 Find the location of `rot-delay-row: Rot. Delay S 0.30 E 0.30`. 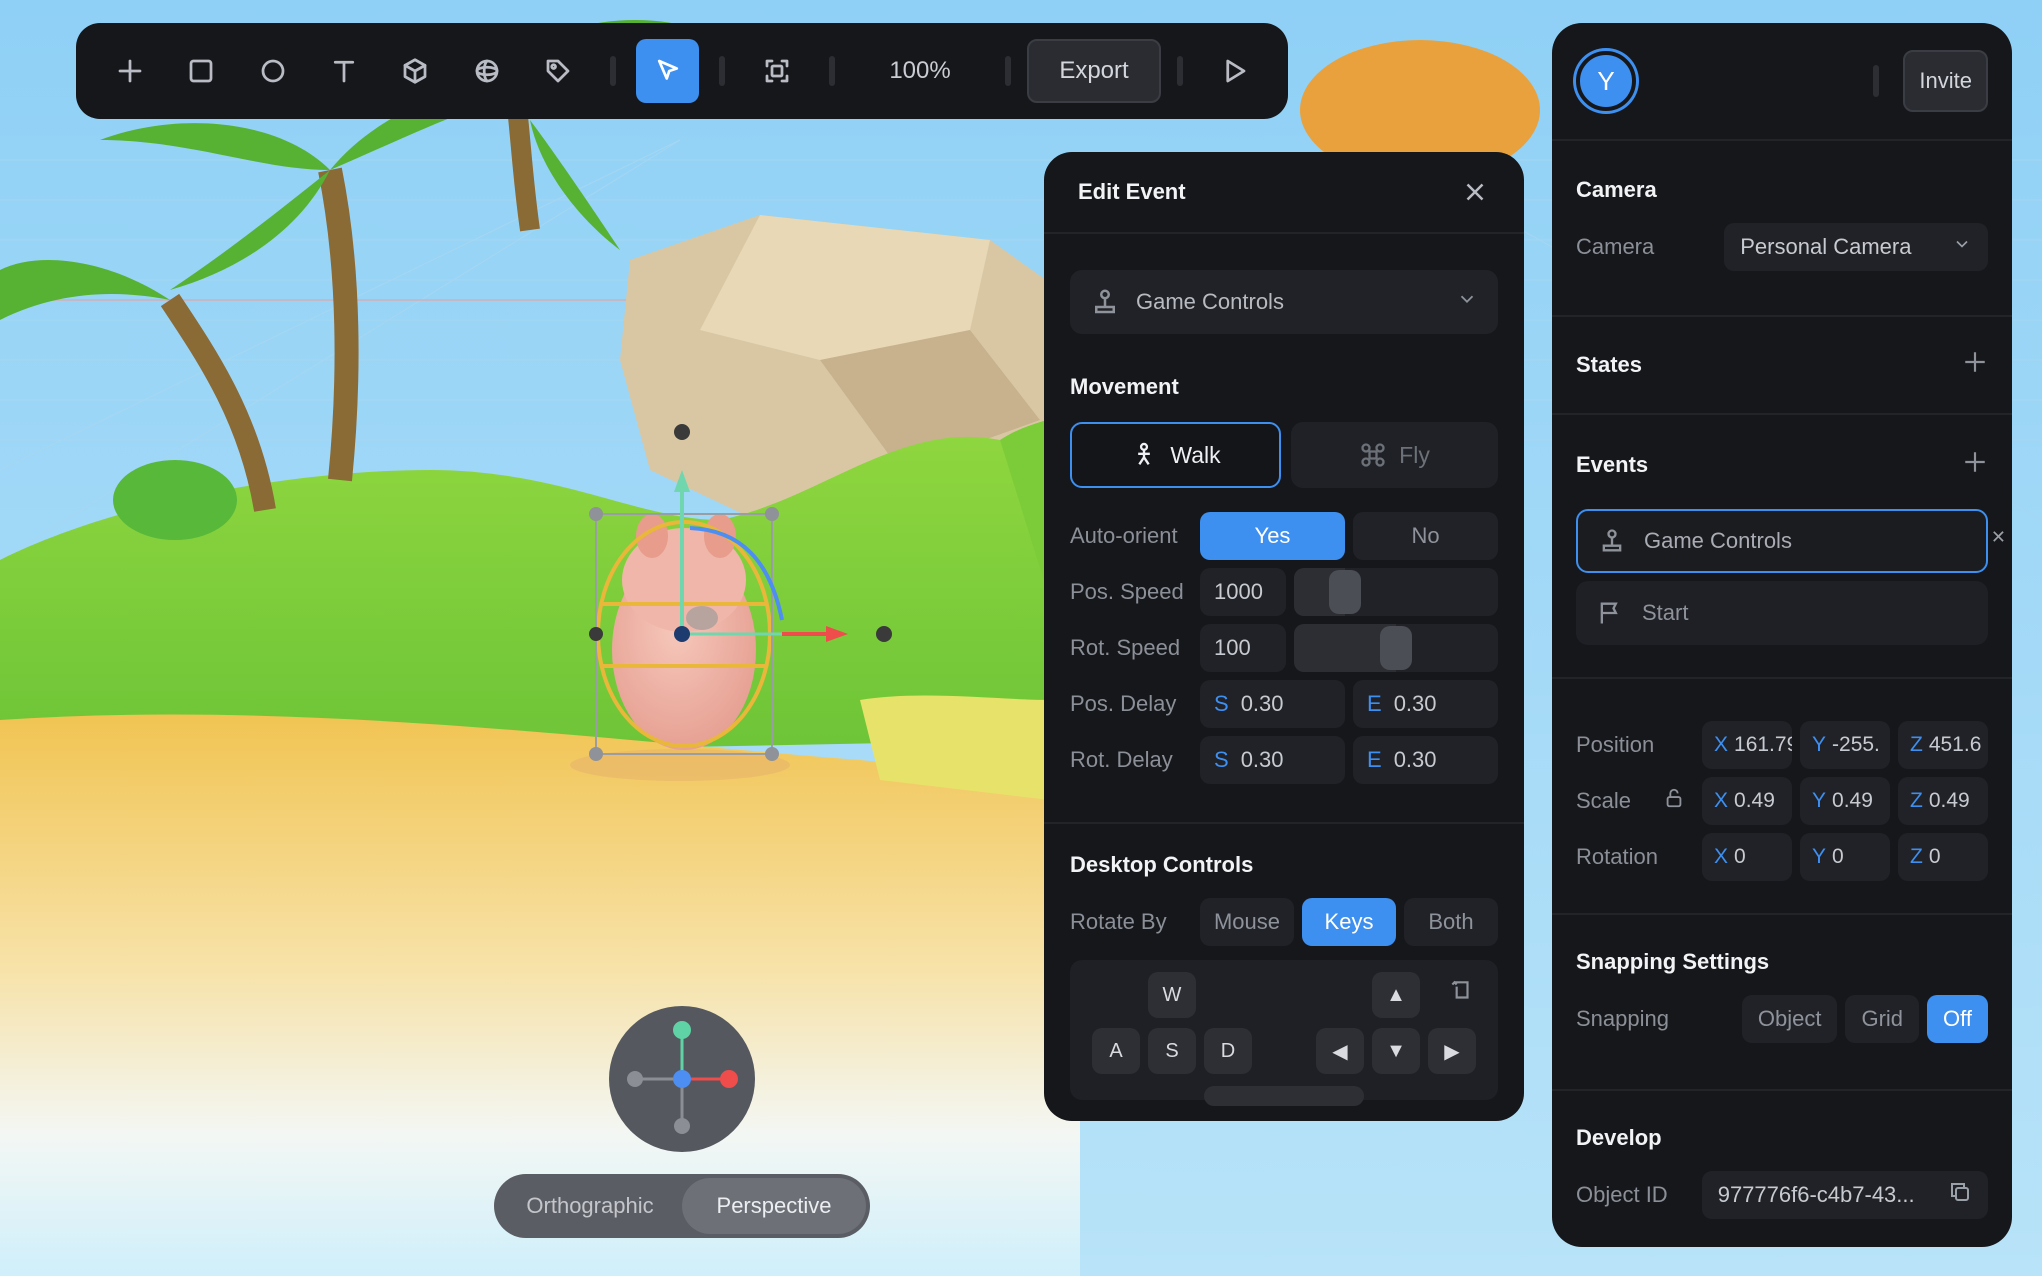

rot-delay-row: Rot. Delay S 0.30 E 0.30 is located at coordinates (1284, 760).